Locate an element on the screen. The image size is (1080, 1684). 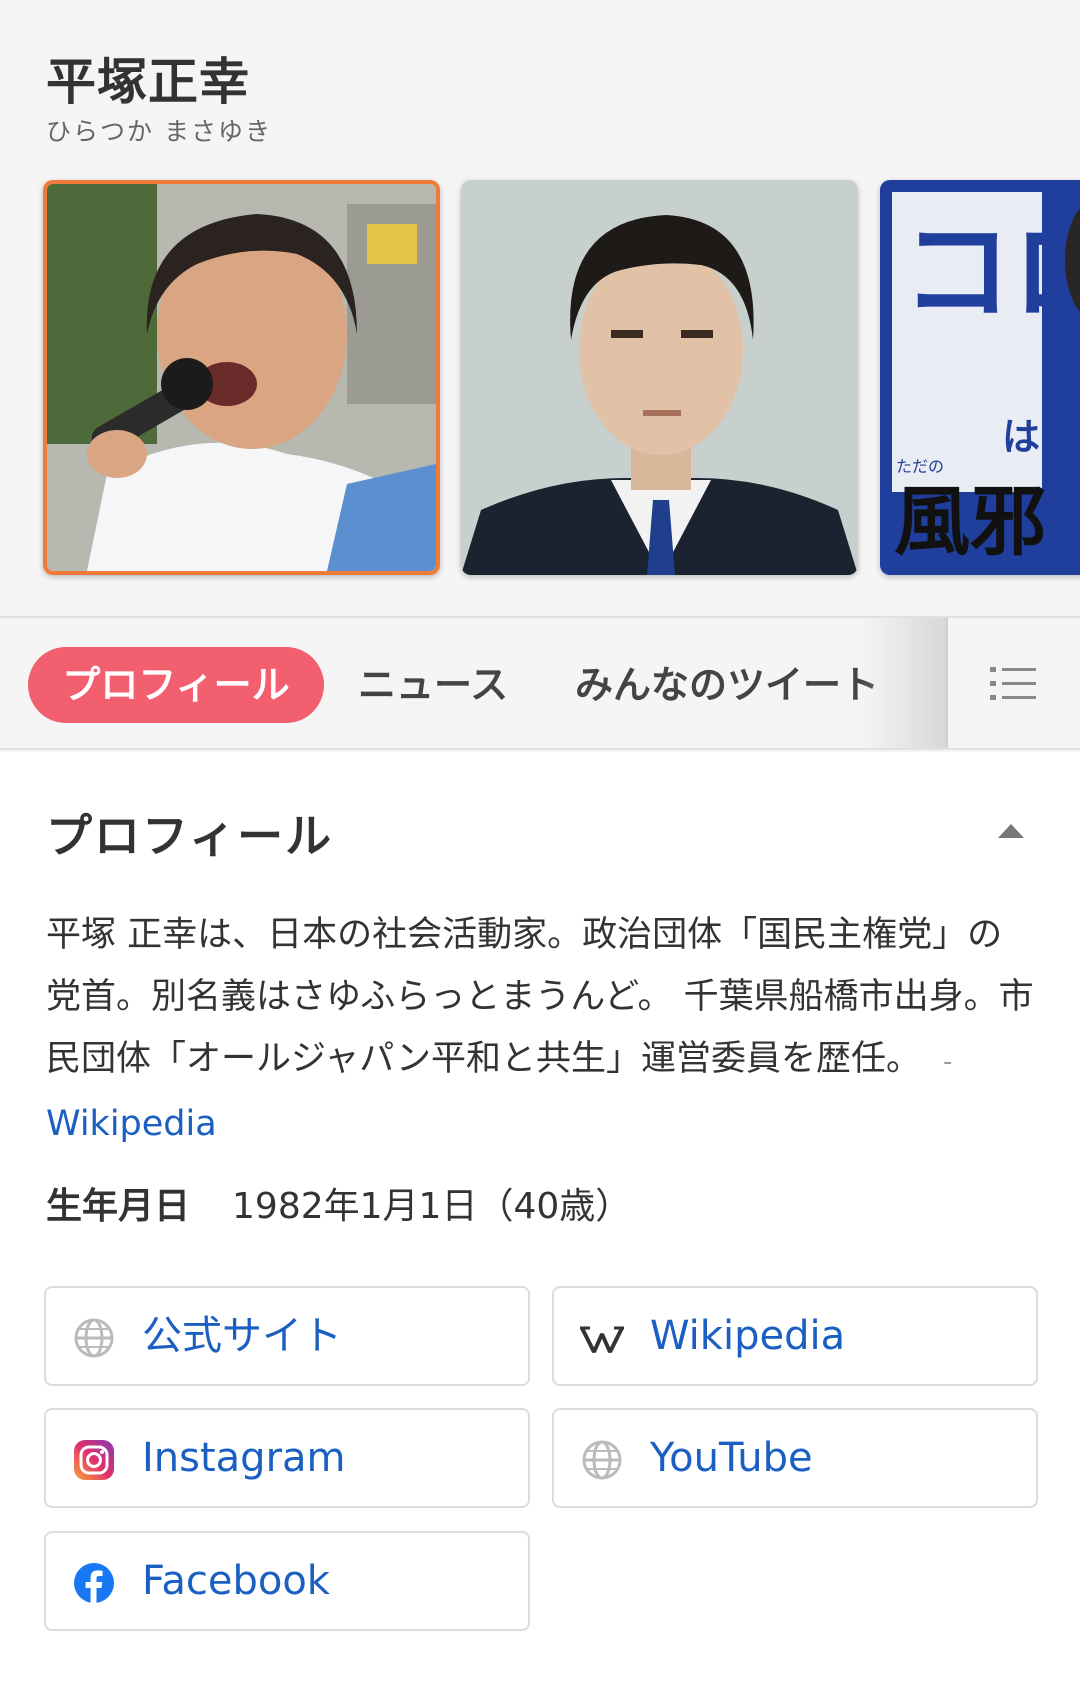
wikipedia-button: Wikipedia is located at coordinates (795, 1336).